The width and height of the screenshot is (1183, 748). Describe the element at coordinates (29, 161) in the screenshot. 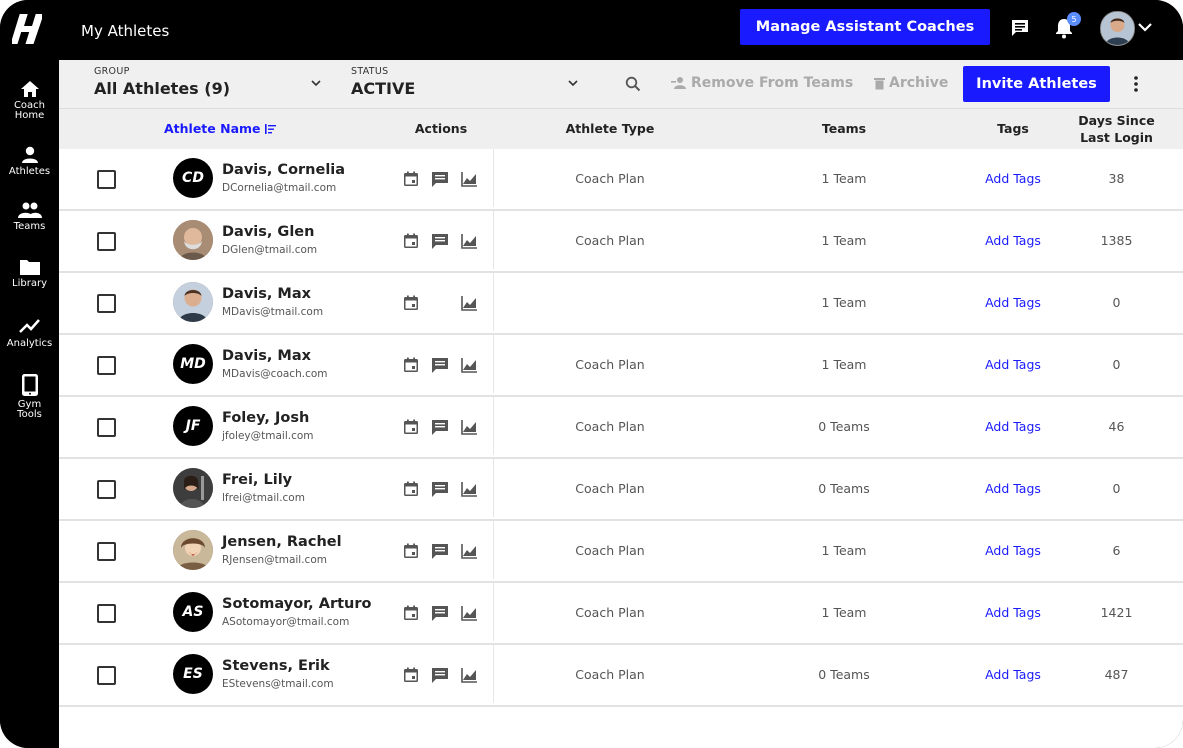

I see `sidebar-item-athletes: Athletes` at that location.